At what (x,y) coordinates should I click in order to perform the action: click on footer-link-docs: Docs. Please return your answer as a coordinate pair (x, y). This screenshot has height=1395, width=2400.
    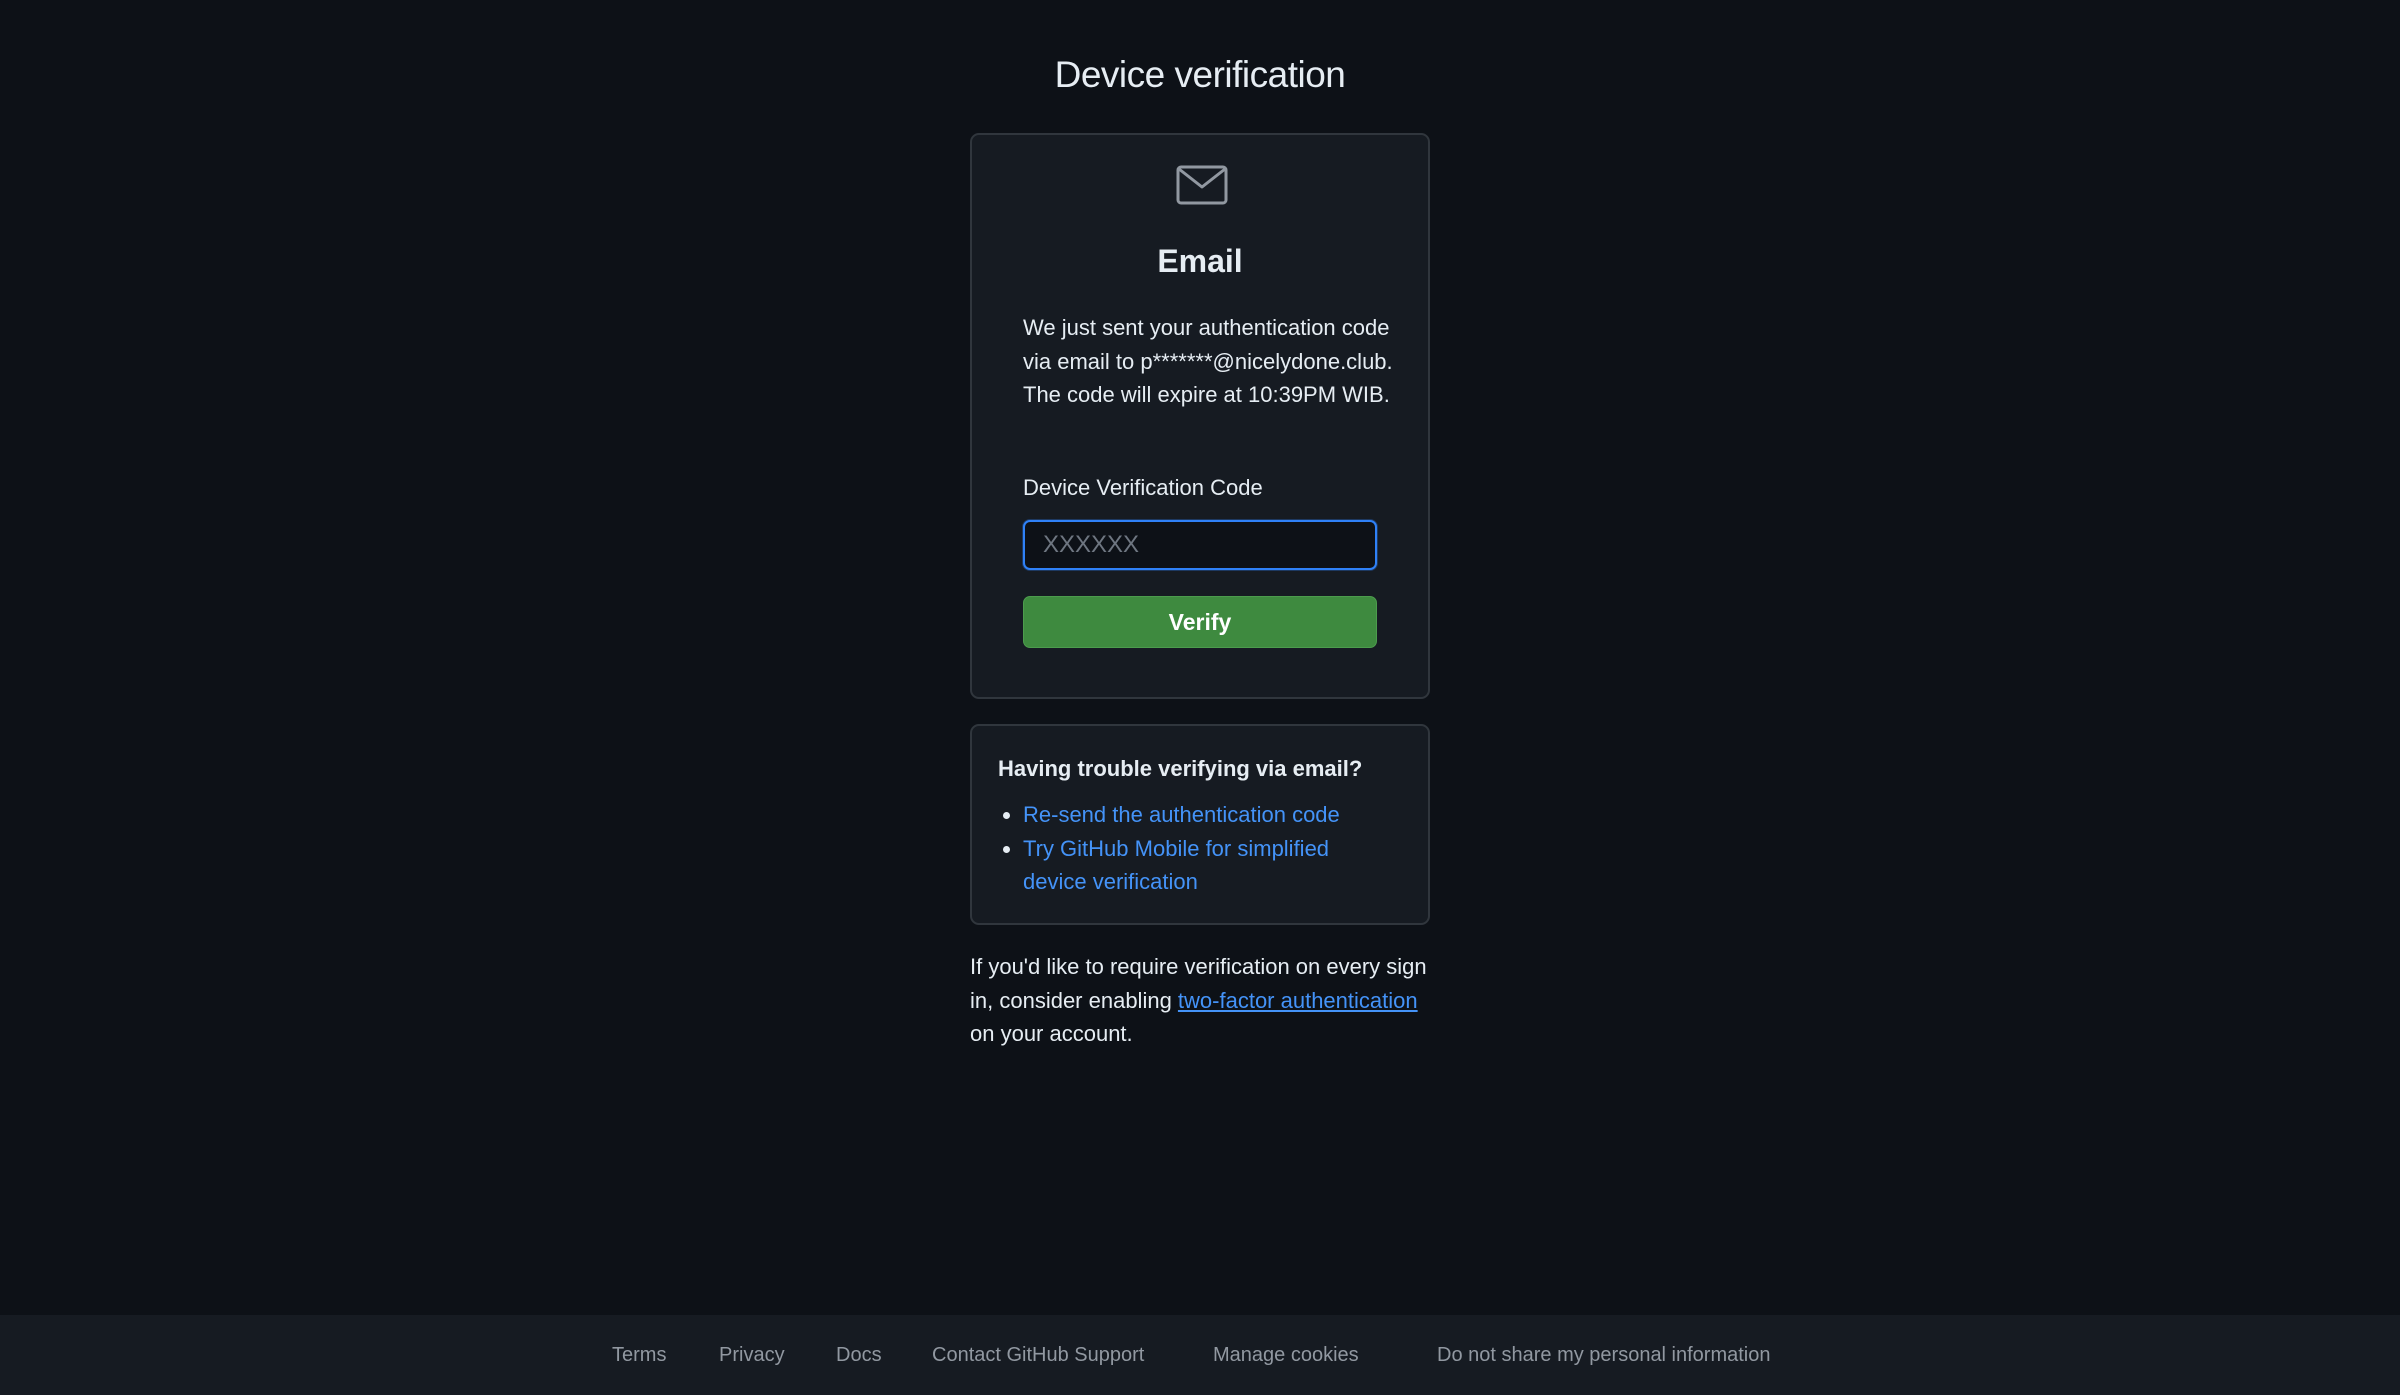
    Looking at the image, I should click on (859, 1355).